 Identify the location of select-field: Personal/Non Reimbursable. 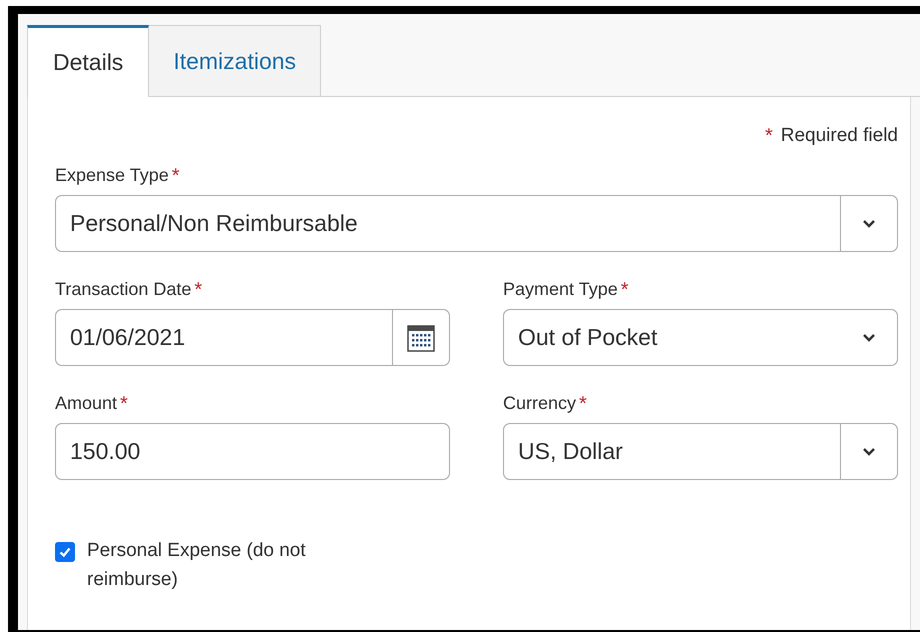
(476, 223).